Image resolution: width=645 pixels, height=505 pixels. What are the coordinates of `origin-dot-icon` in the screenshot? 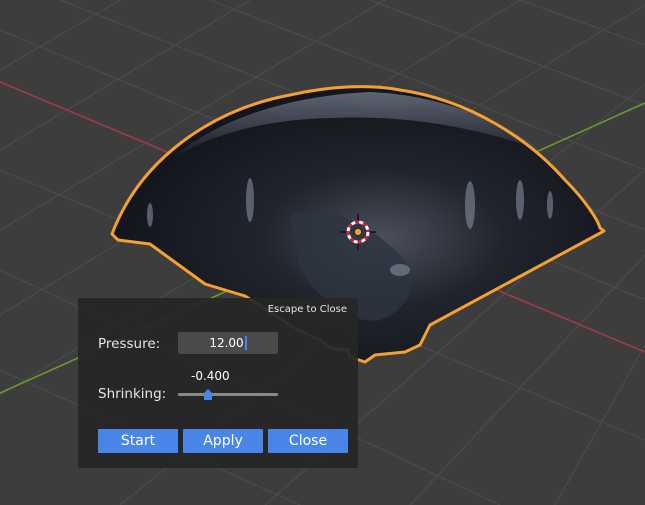 It's located at (358, 232).